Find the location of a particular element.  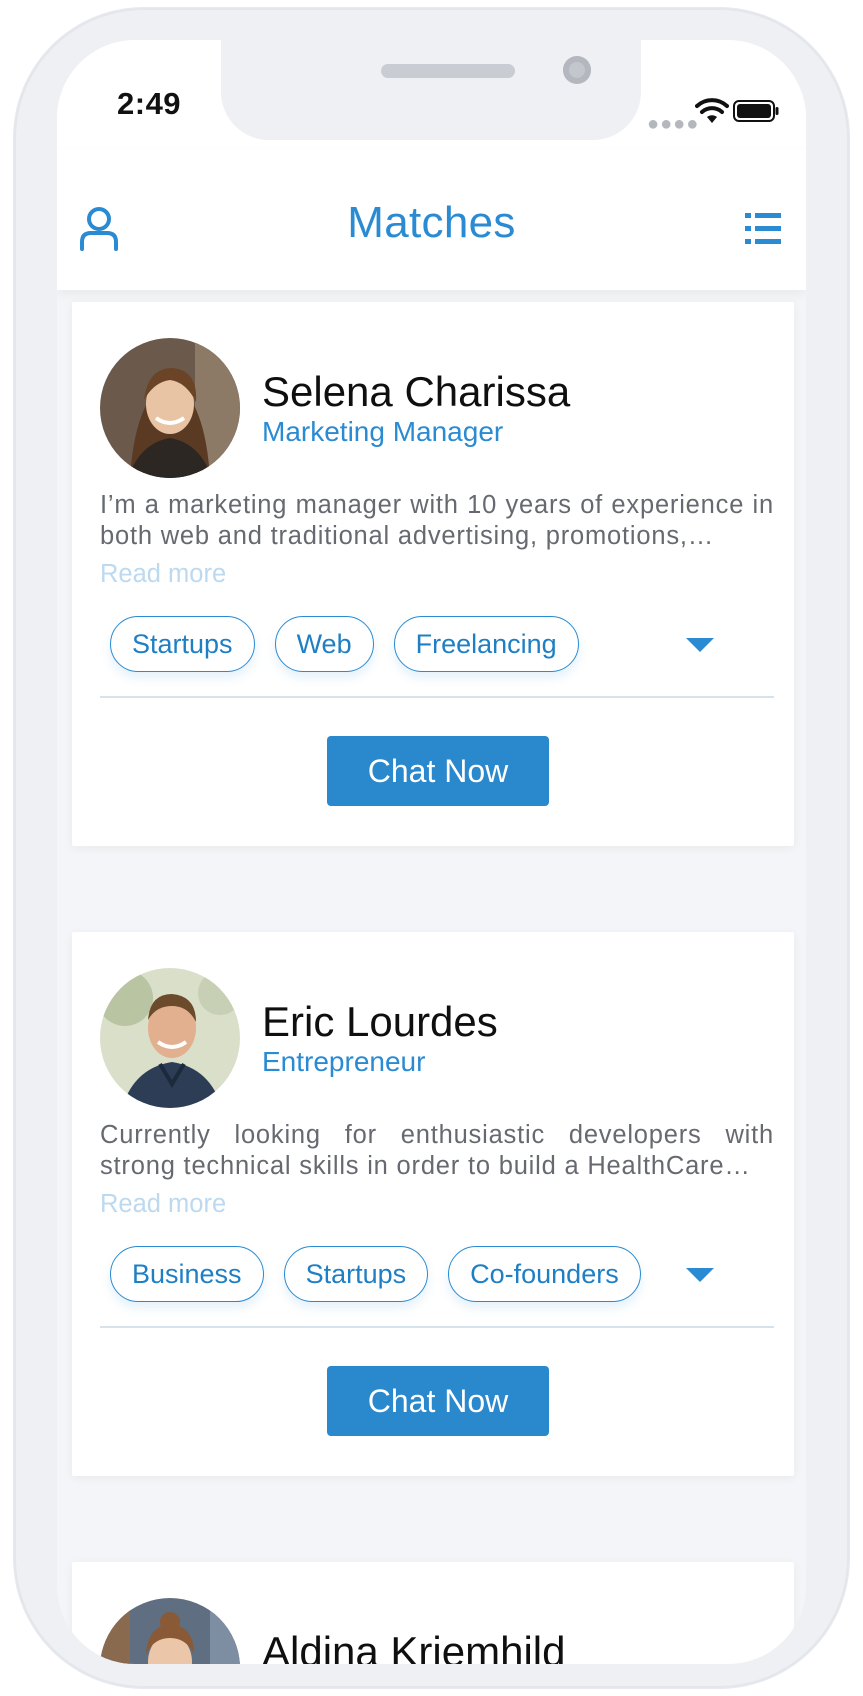

signal-dots-icon: ●●●● is located at coordinates (673, 124).